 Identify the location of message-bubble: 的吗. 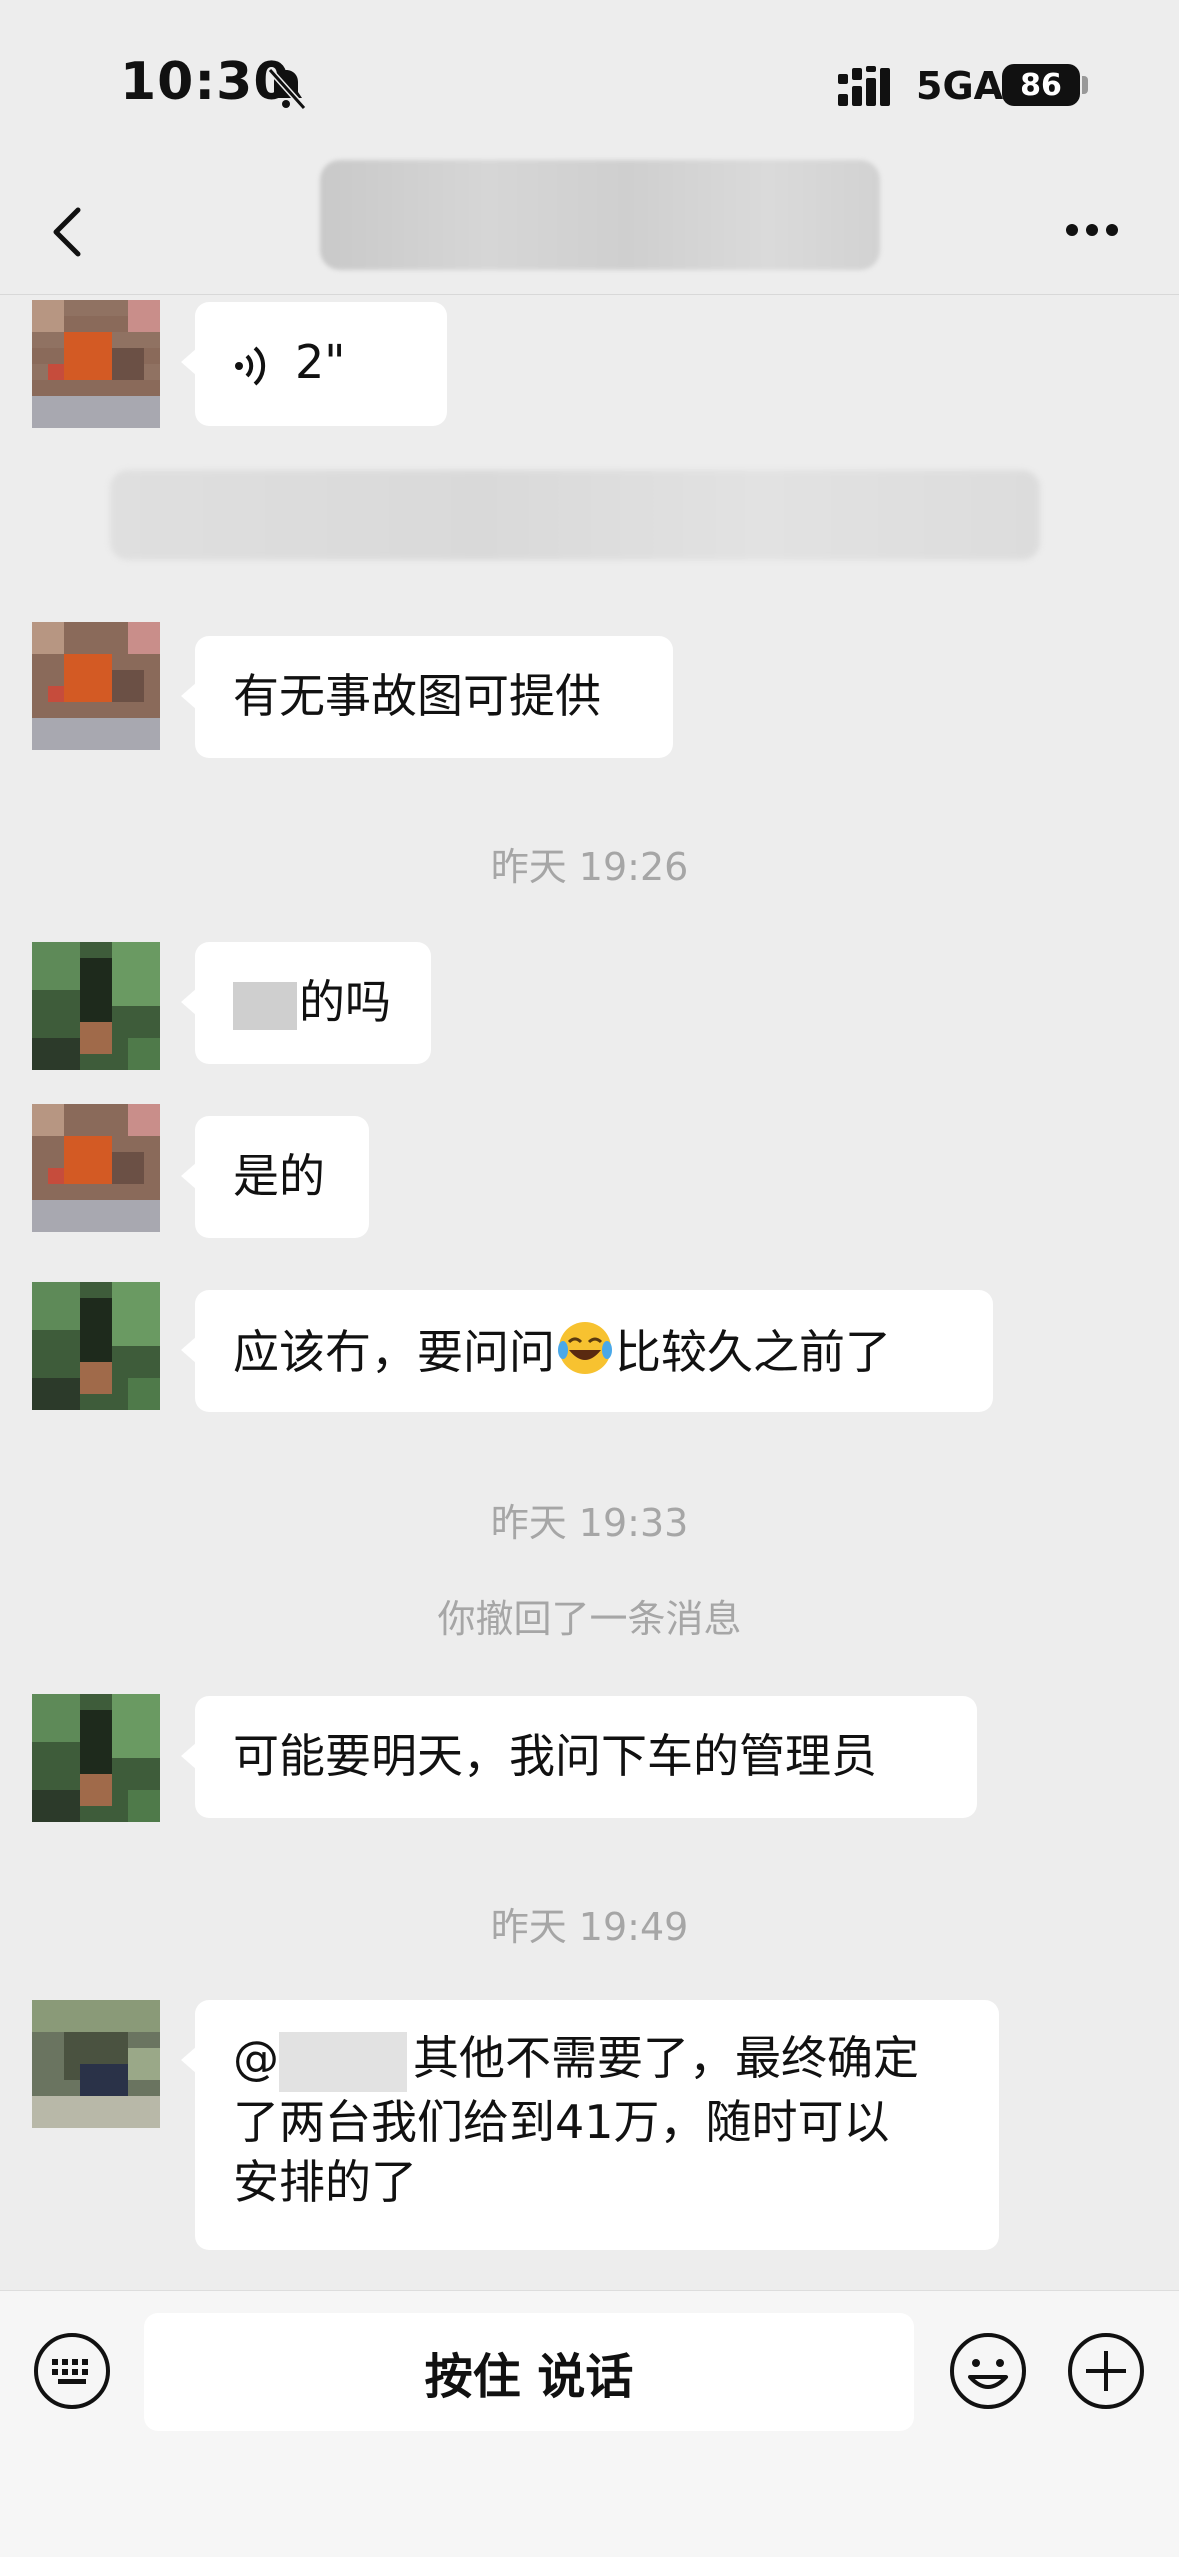
(306, 1003).